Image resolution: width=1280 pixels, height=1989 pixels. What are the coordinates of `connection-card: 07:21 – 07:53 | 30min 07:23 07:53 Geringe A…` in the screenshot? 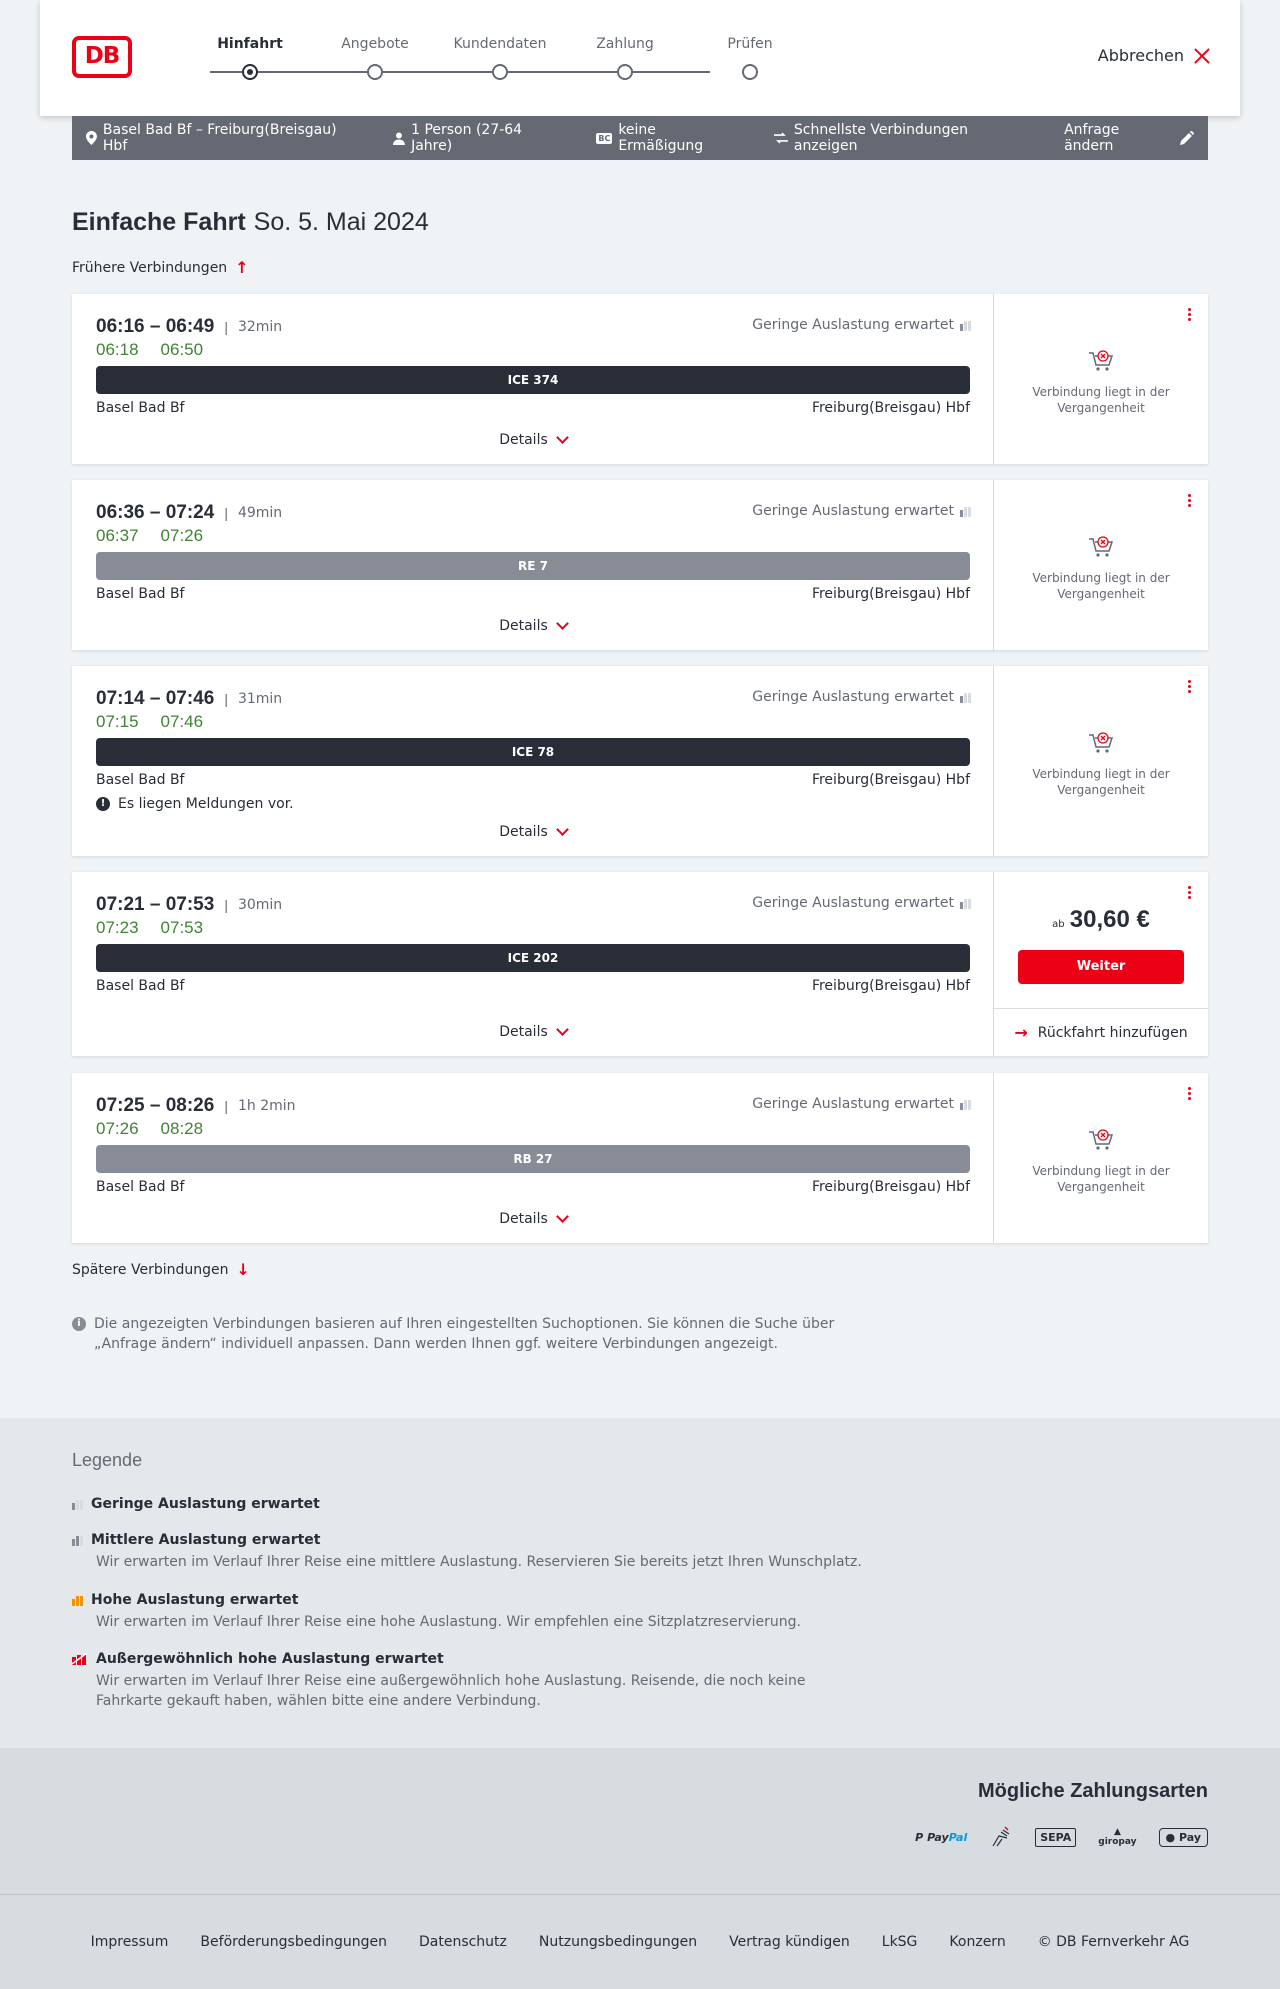 It's located at (640, 964).